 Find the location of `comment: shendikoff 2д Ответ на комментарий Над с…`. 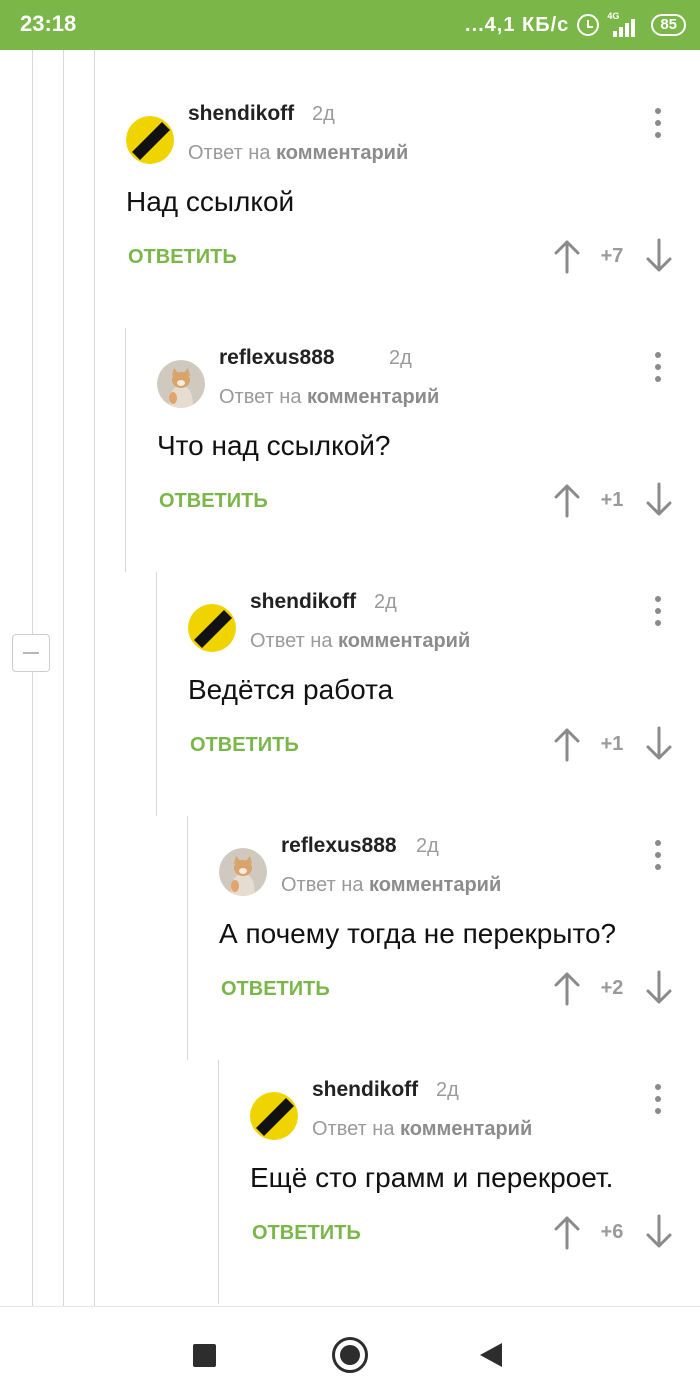

comment: shendikoff 2д Ответ на комментарий Над с… is located at coordinates (399, 224).